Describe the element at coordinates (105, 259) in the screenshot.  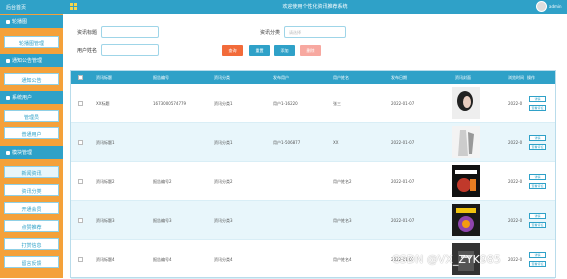
I see `cell-title: 资讯标题4` at that location.